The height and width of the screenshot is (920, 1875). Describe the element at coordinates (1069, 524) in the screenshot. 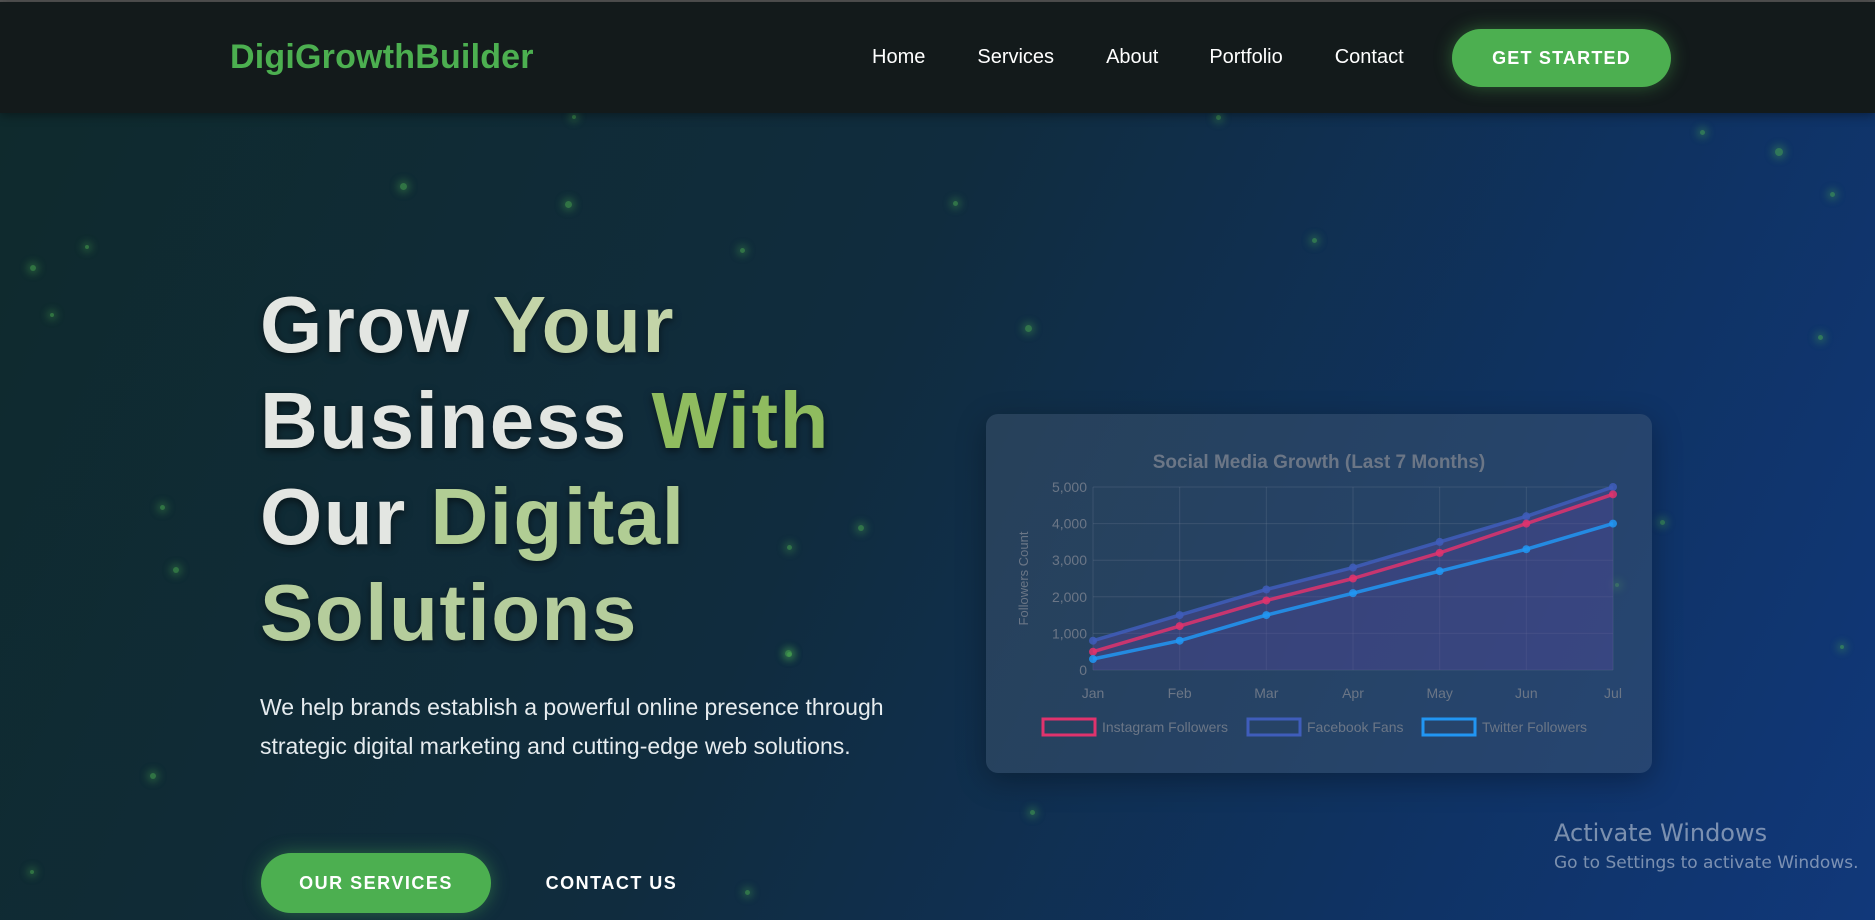

I see `chart-y-tick-label: 4,000` at that location.